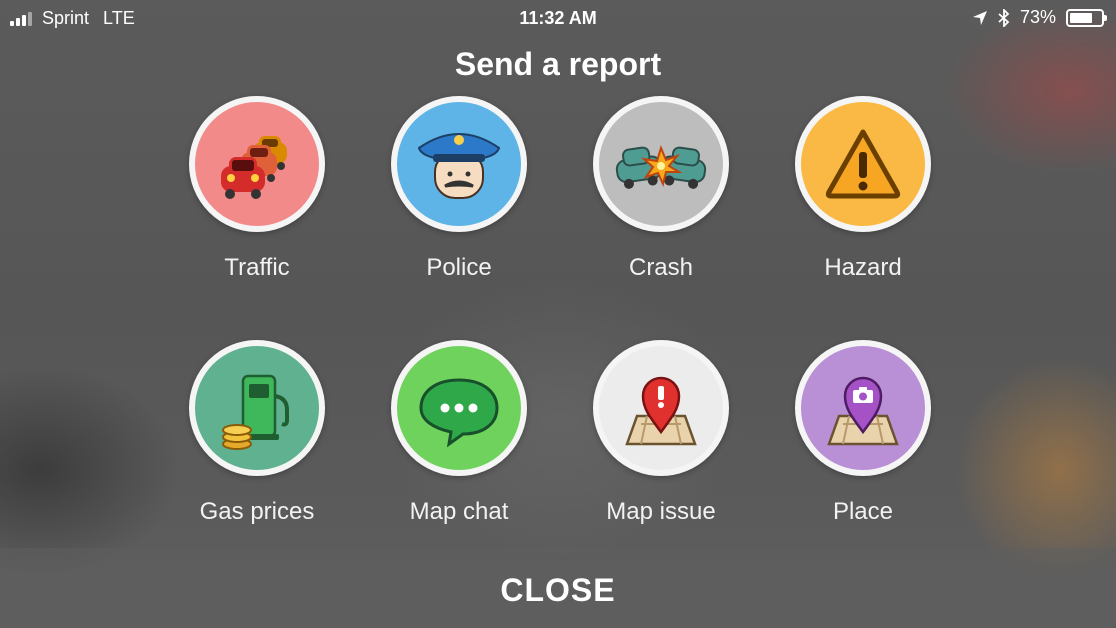 The height and width of the screenshot is (628, 1116). I want to click on location-arrow-icon, so click(979, 17).